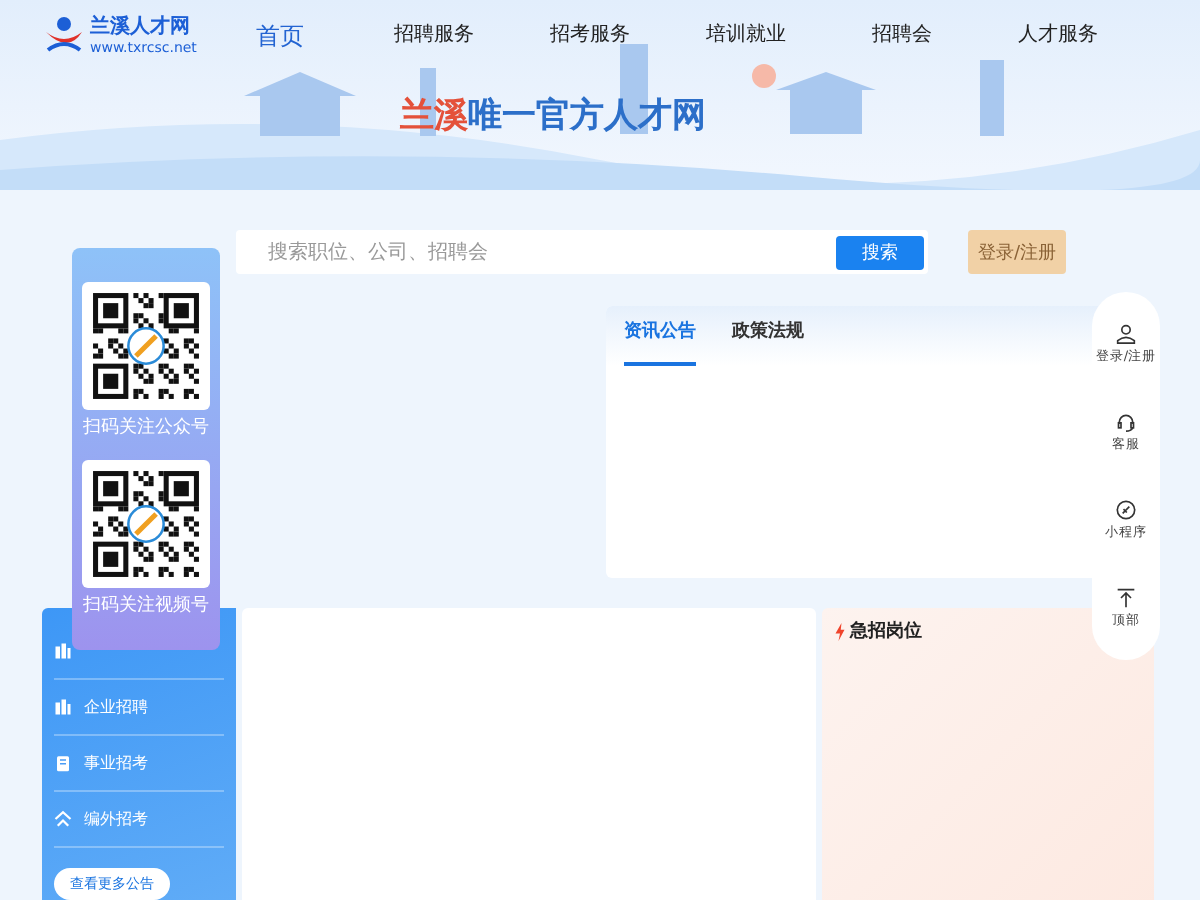 The height and width of the screenshot is (900, 1200). Describe the element at coordinates (768, 342) in the screenshot. I see `news-tab: 政策法规` at that location.